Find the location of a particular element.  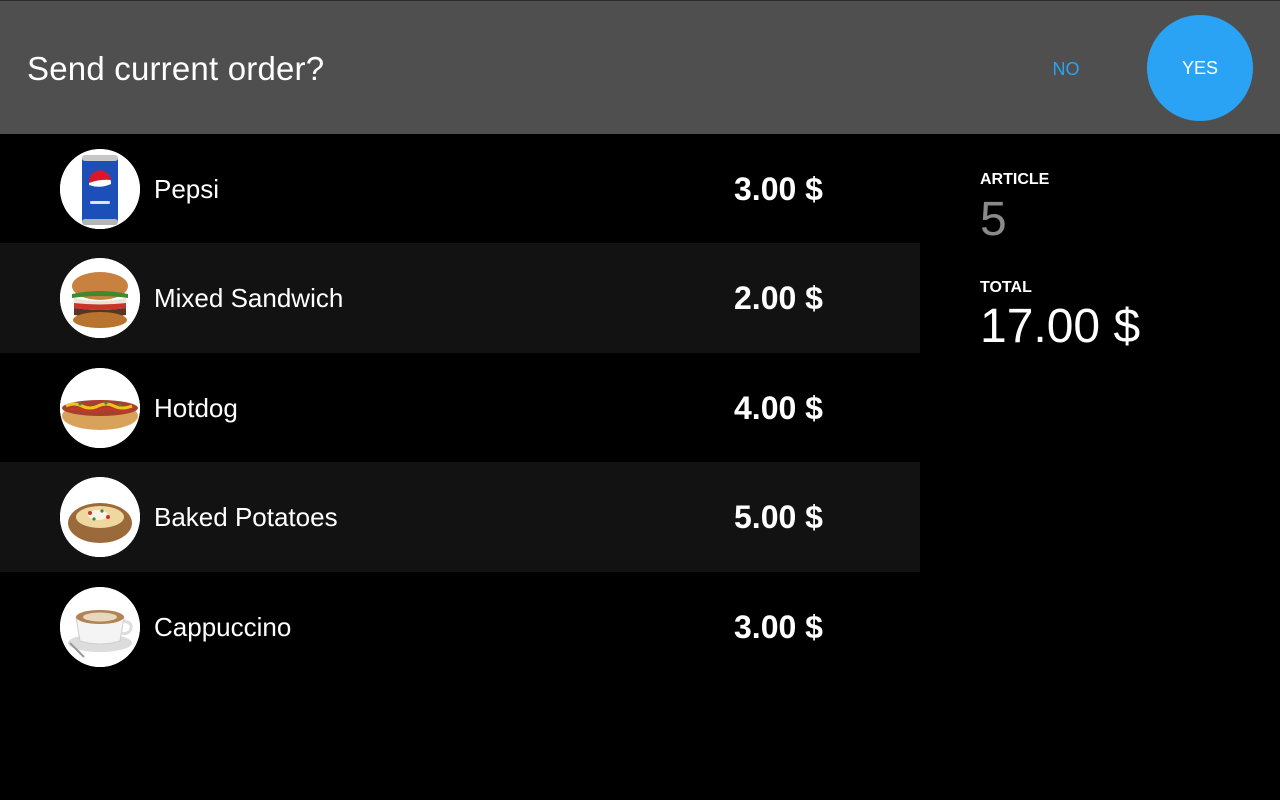

order-summary: ARTICLE 5 TOTAL 17.00 $ is located at coordinates (1120, 263).